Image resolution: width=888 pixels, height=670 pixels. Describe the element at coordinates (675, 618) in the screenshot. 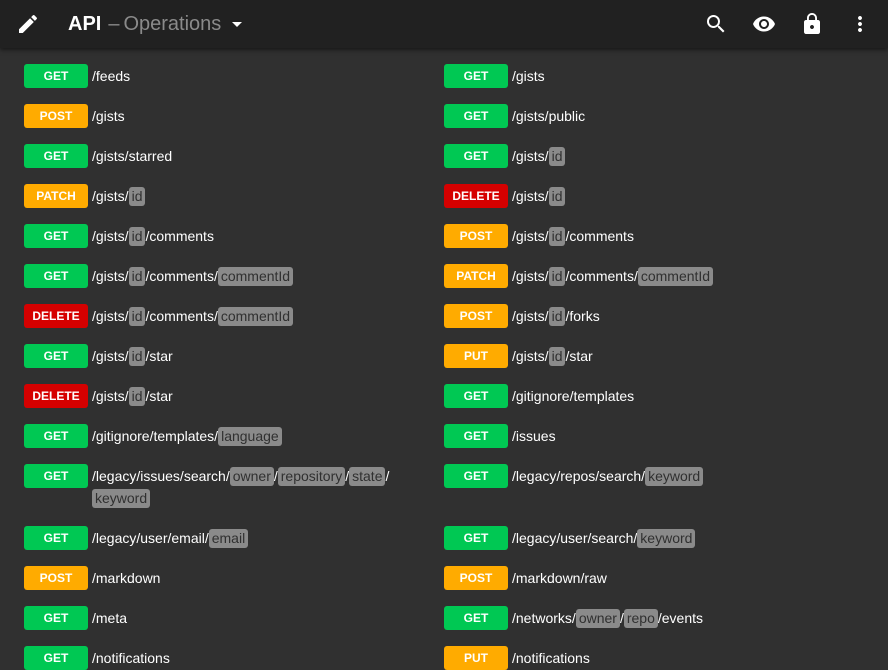

I see `operation-path: /networks/owner / repo/events` at that location.